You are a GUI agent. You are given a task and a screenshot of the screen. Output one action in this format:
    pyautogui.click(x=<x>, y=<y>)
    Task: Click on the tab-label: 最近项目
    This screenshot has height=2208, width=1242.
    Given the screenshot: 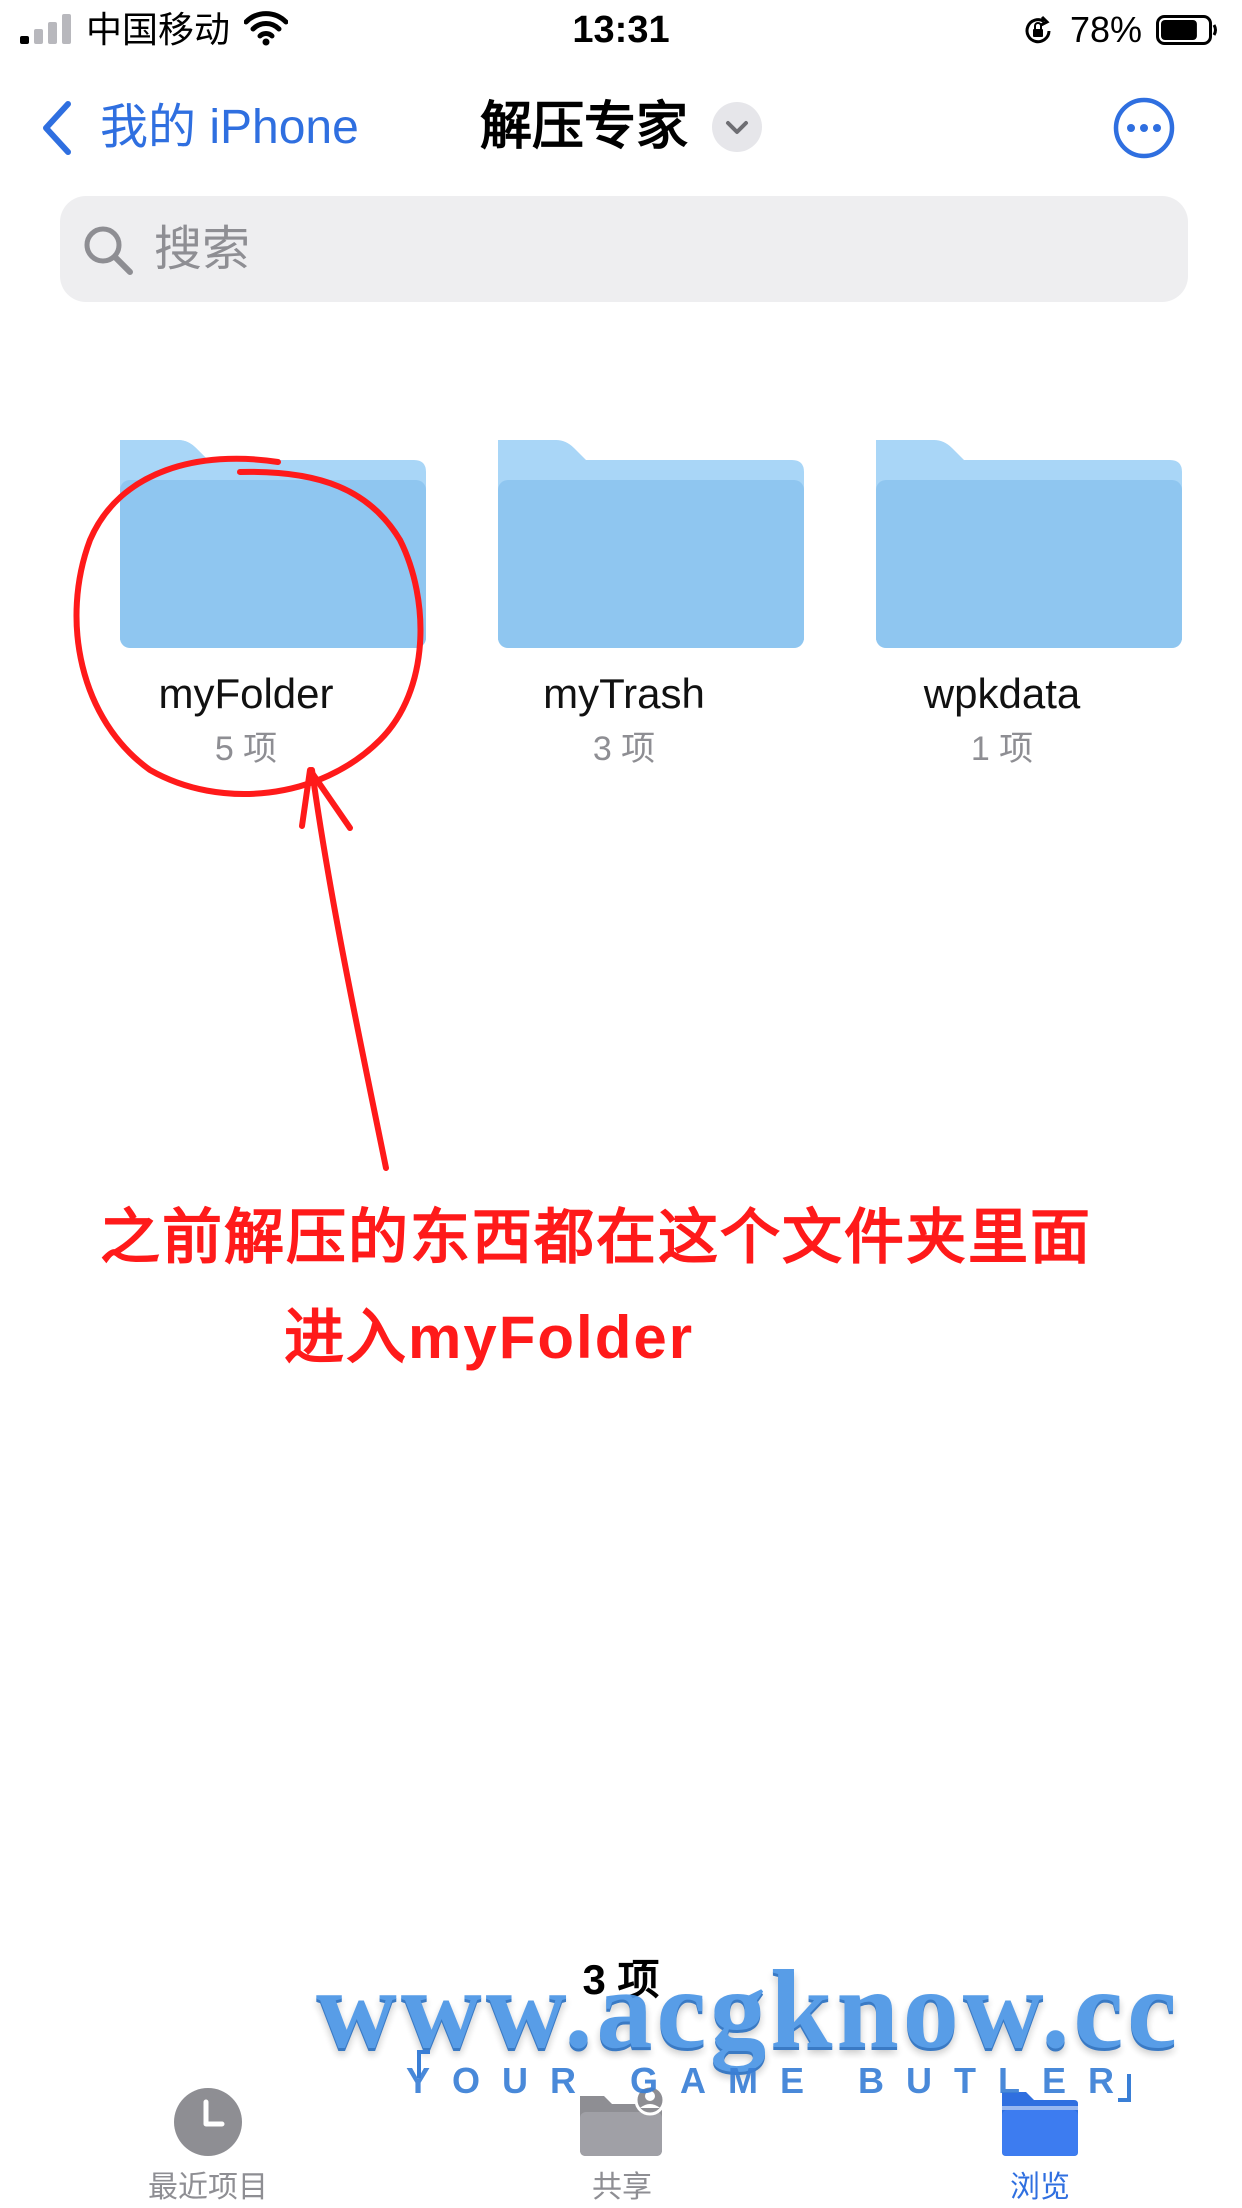 What is the action you would take?
    pyautogui.click(x=208, y=2187)
    